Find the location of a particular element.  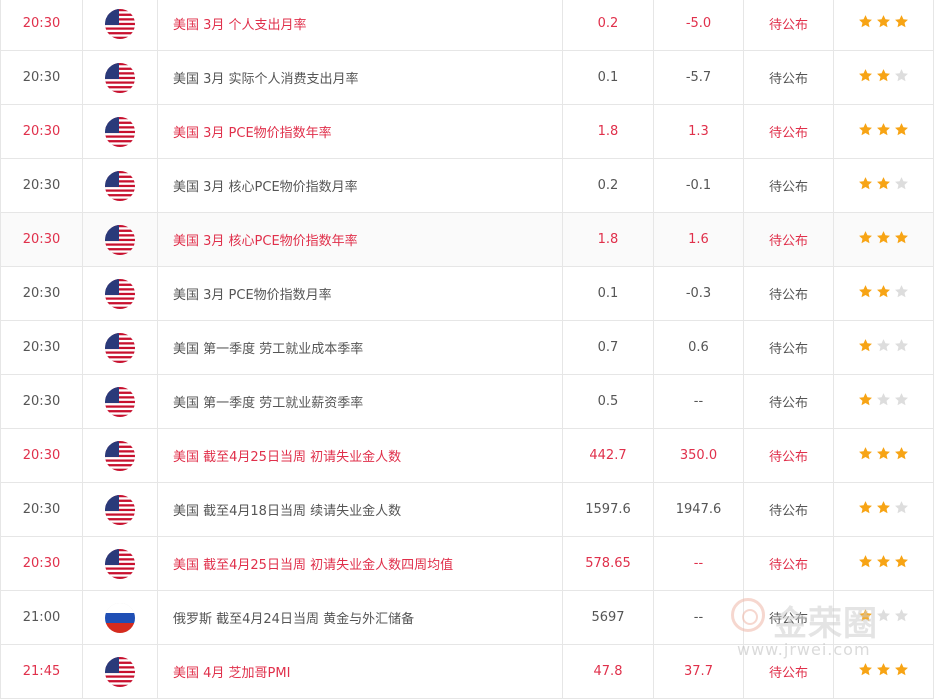

event-name: 美国 3月 实际个人消费支出月率 is located at coordinates (360, 77).